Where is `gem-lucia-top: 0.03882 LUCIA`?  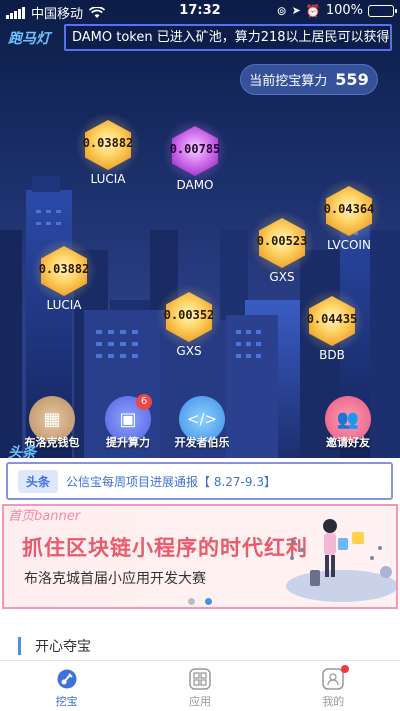 gem-lucia-top: 0.03882 LUCIA is located at coordinates (107, 156).